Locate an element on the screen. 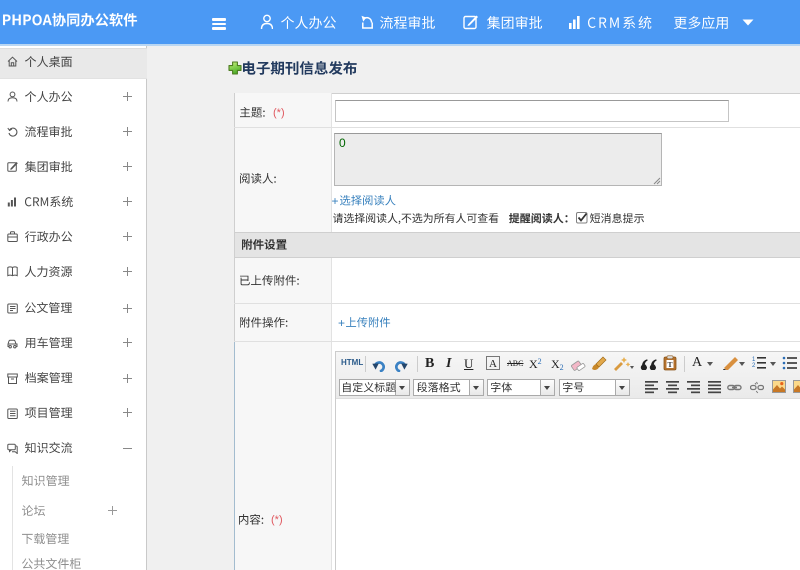 The width and height of the screenshot is (800, 570). svg-text: 2 is located at coordinates (754, 366).